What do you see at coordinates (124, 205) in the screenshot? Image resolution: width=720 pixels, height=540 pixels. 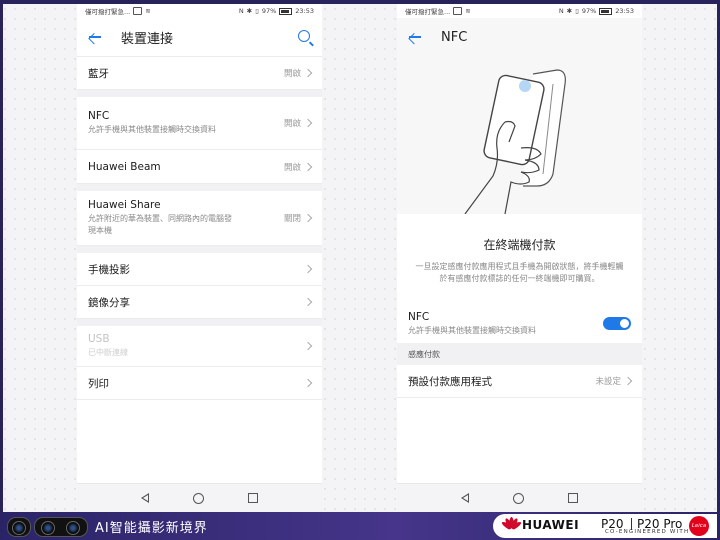 I see `item-label: Huawei Share` at bounding box center [124, 205].